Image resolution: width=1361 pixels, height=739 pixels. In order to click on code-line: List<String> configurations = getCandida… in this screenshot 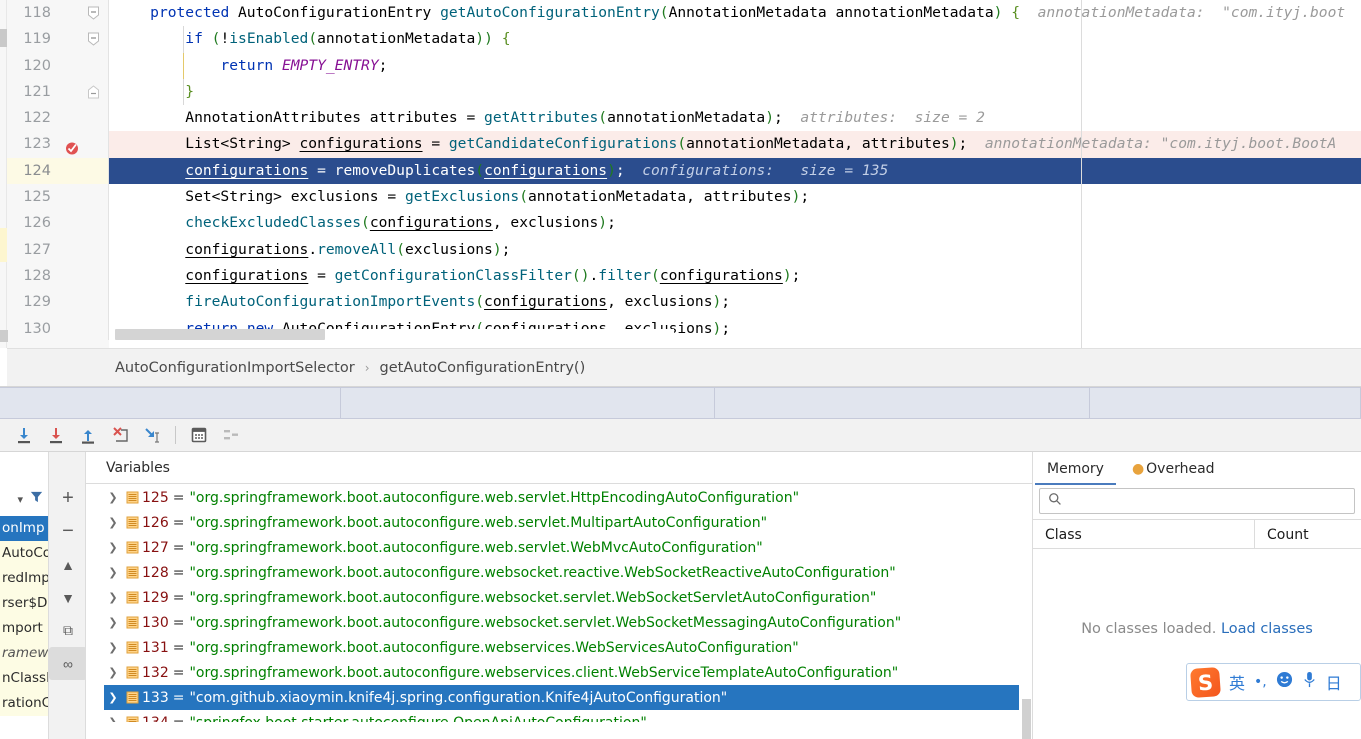, I will do `click(735, 144)`.